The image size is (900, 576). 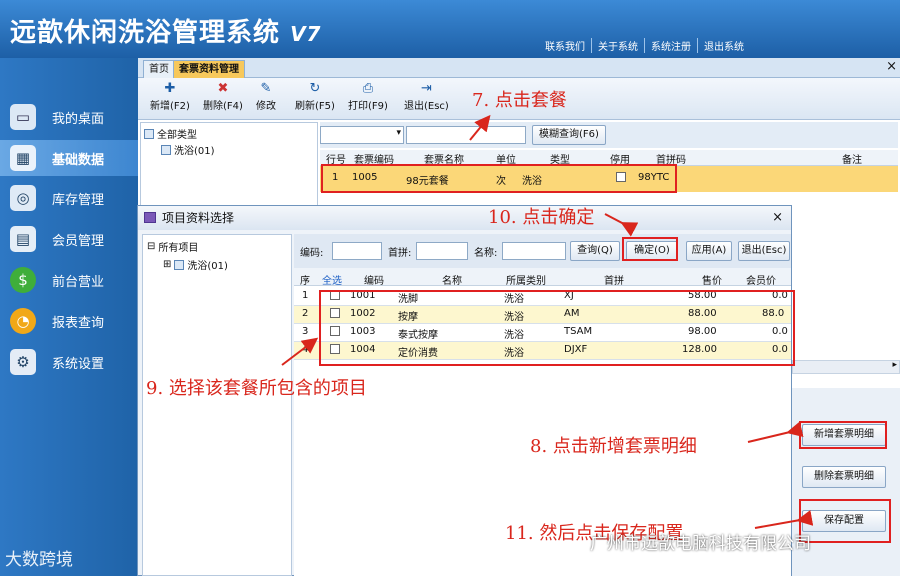 I want to click on select-all-toggle: 全选, so click(x=332, y=279).